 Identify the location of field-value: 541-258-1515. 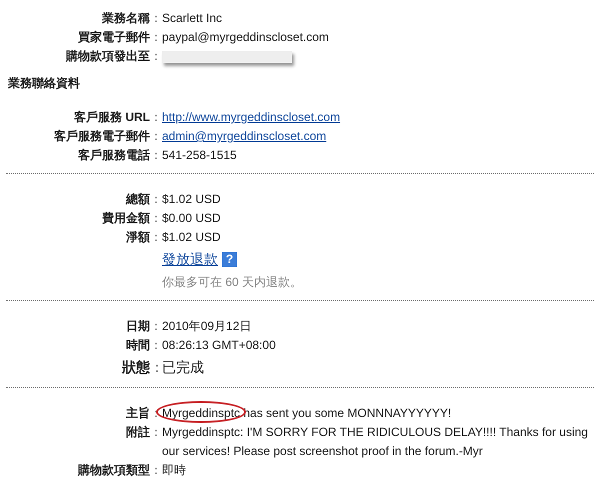
(199, 155).